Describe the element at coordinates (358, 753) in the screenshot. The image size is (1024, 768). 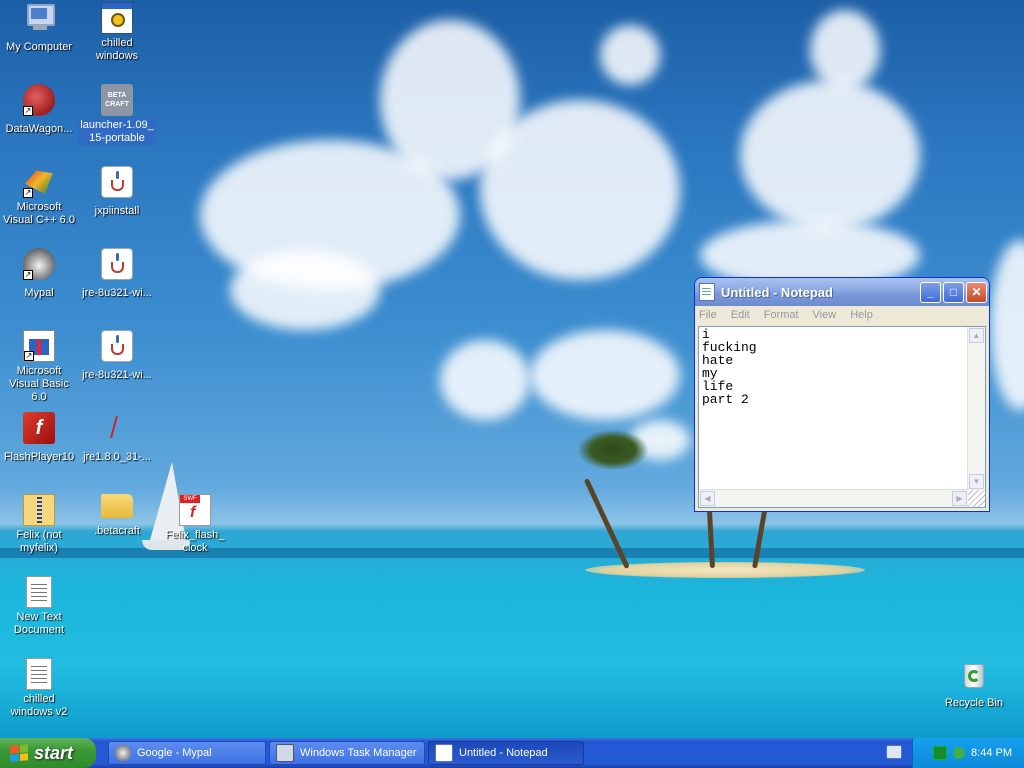
I see `taskbar-item-label: Windows Task Manager` at that location.